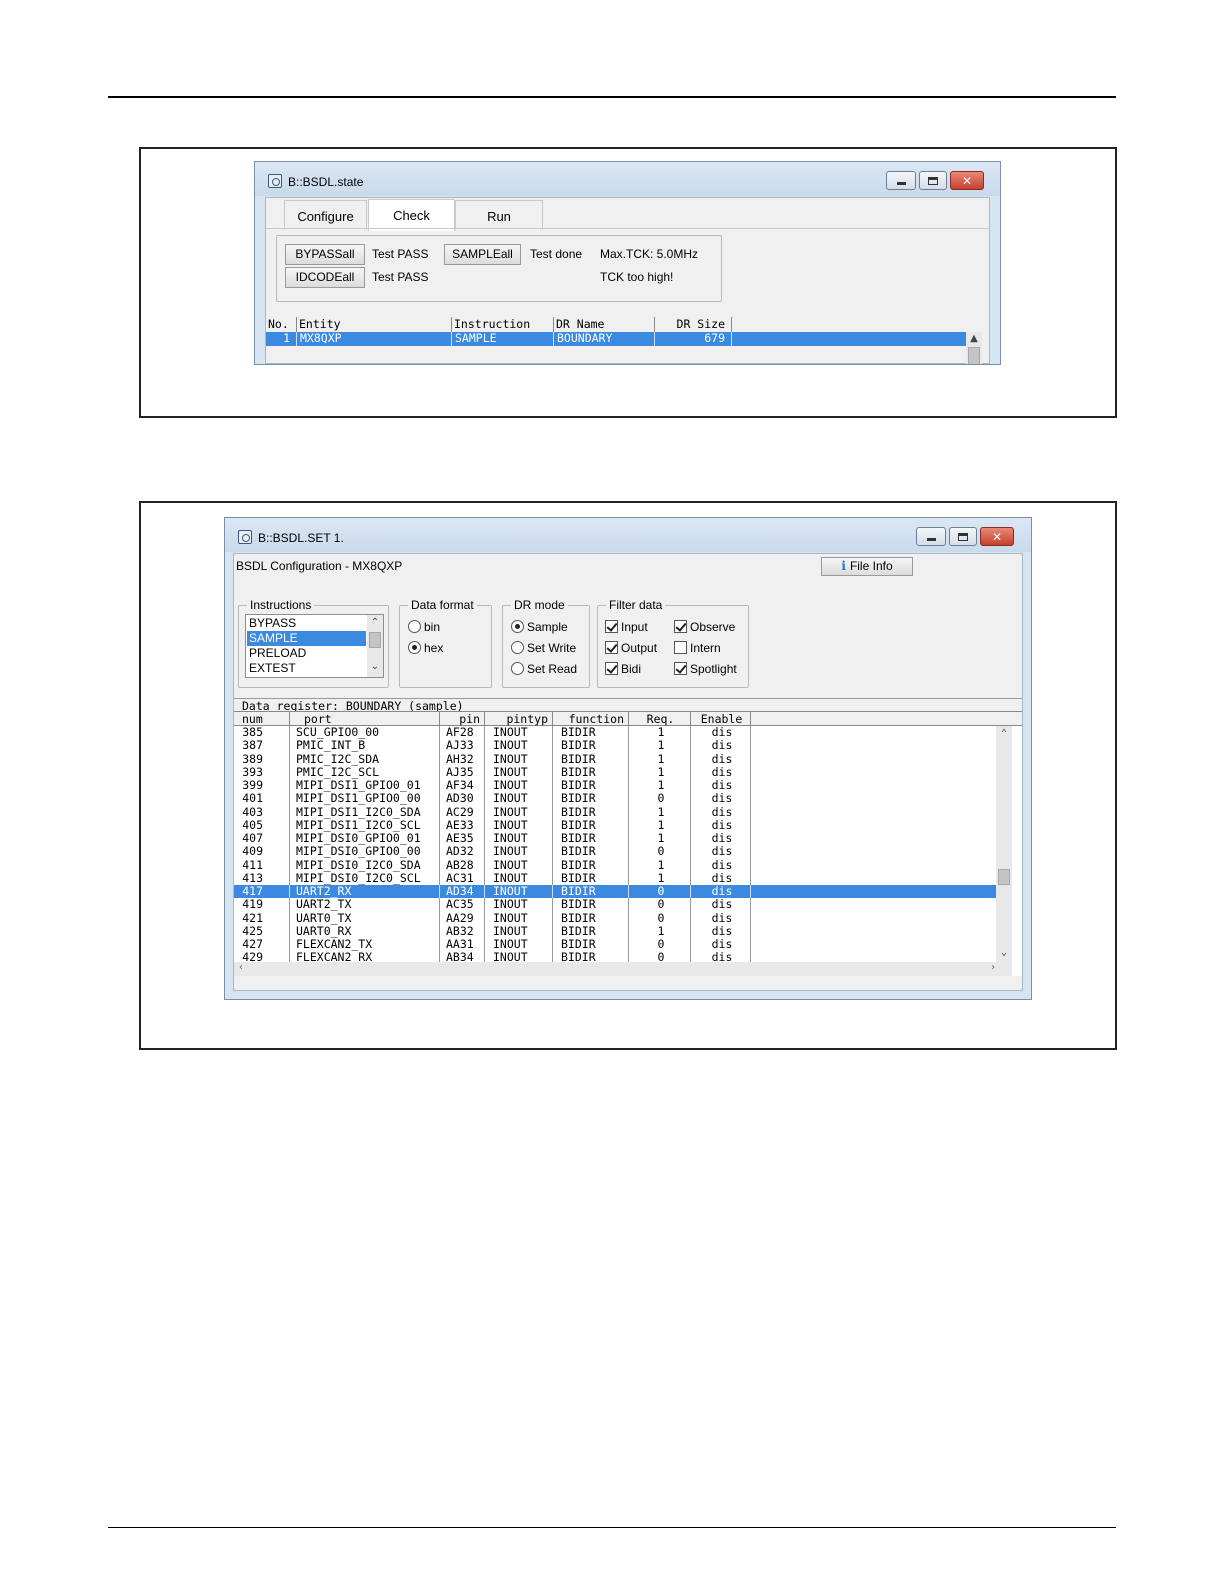 The width and height of the screenshot is (1225, 1585). I want to click on radio-bin-label: bin, so click(432, 627).